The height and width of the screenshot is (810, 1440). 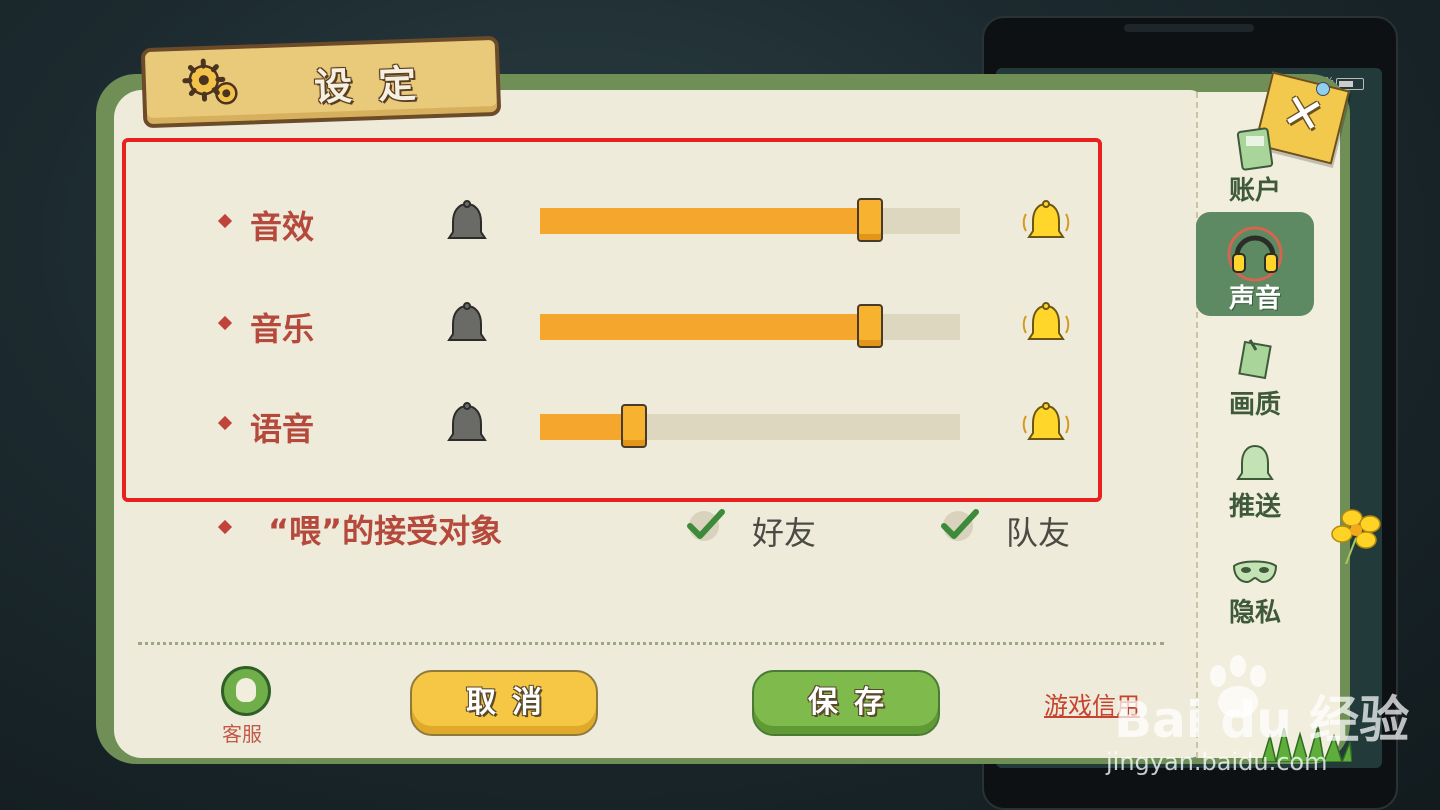 I want to click on tab-account: 账户, so click(x=1255, y=163).